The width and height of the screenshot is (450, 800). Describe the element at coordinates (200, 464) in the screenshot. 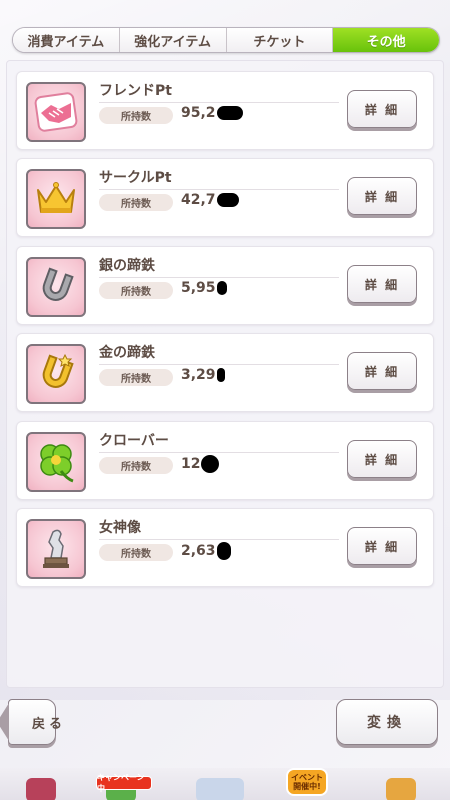

I see `owned-value: 12` at that location.